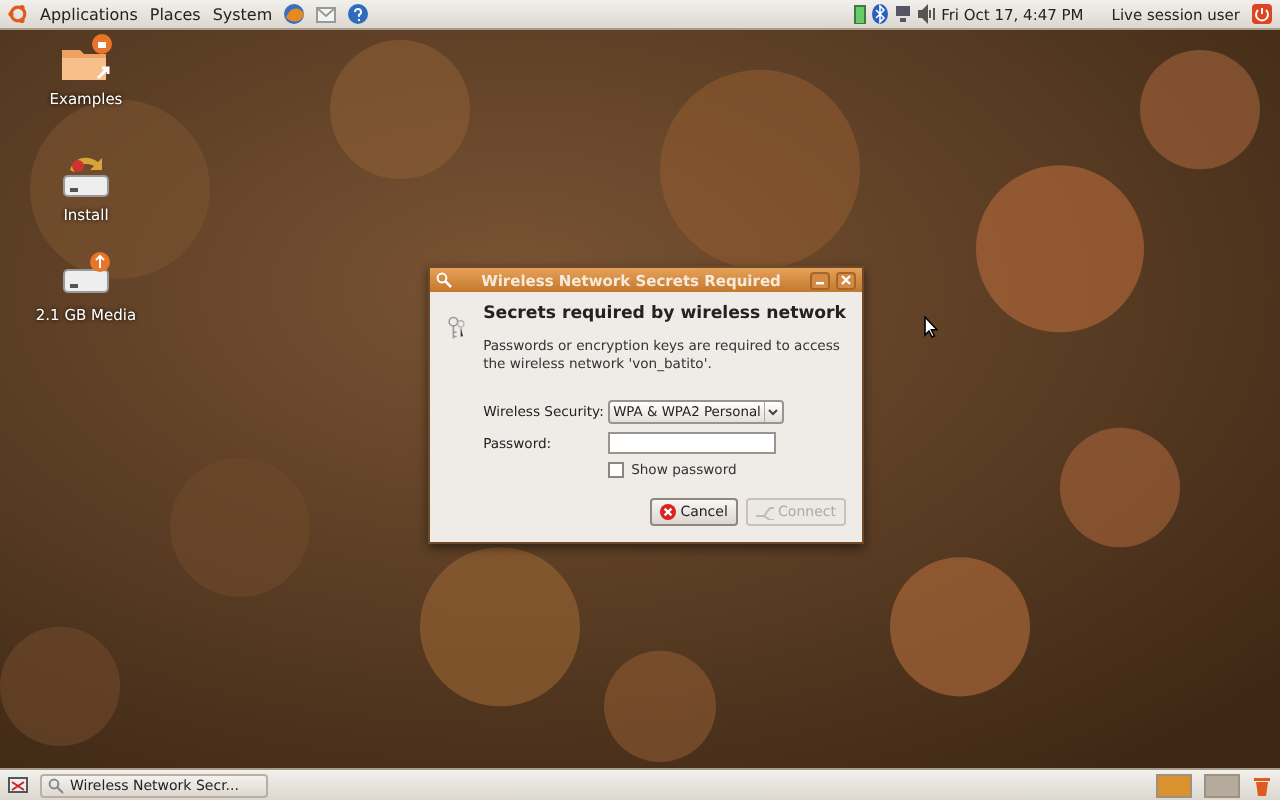 The image size is (1280, 800). What do you see at coordinates (668, 512) in the screenshot?
I see `cancel-icon` at bounding box center [668, 512].